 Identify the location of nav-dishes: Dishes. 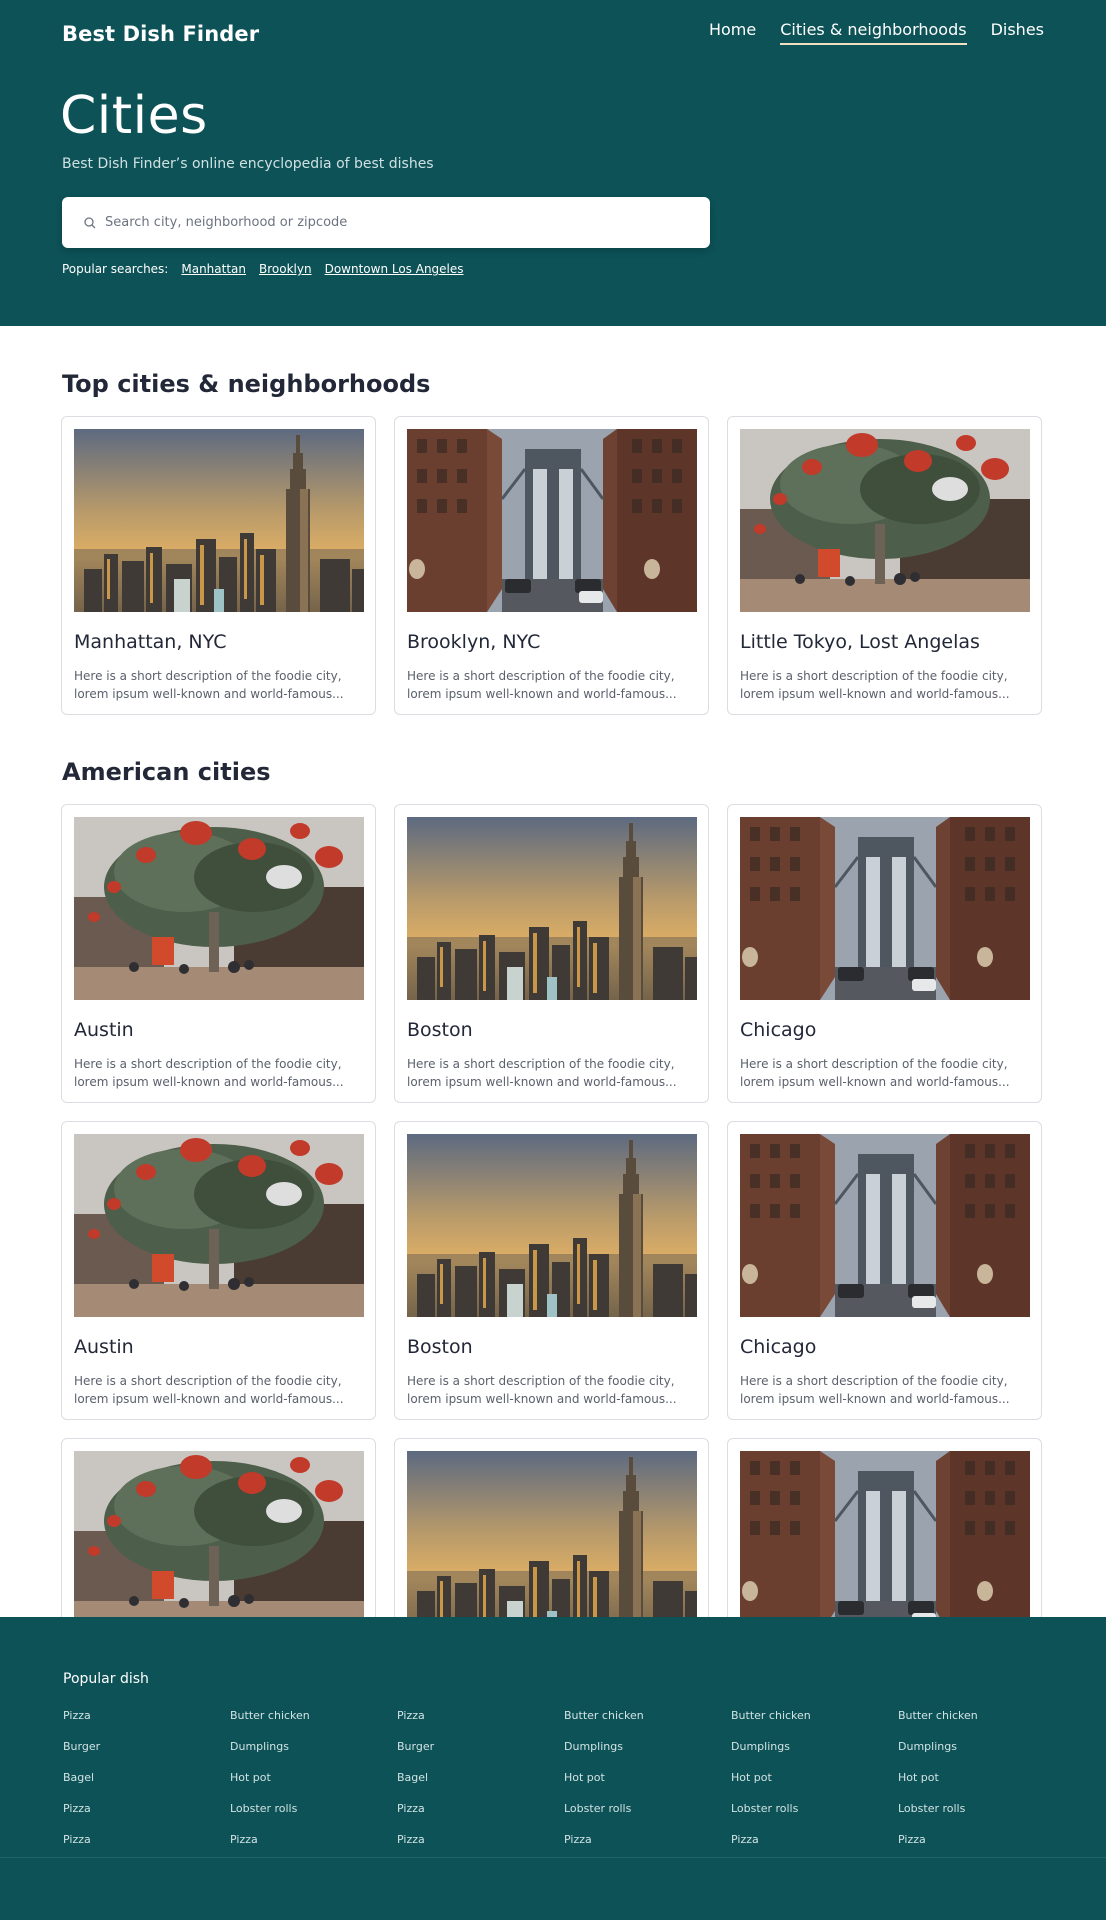
(1017, 32).